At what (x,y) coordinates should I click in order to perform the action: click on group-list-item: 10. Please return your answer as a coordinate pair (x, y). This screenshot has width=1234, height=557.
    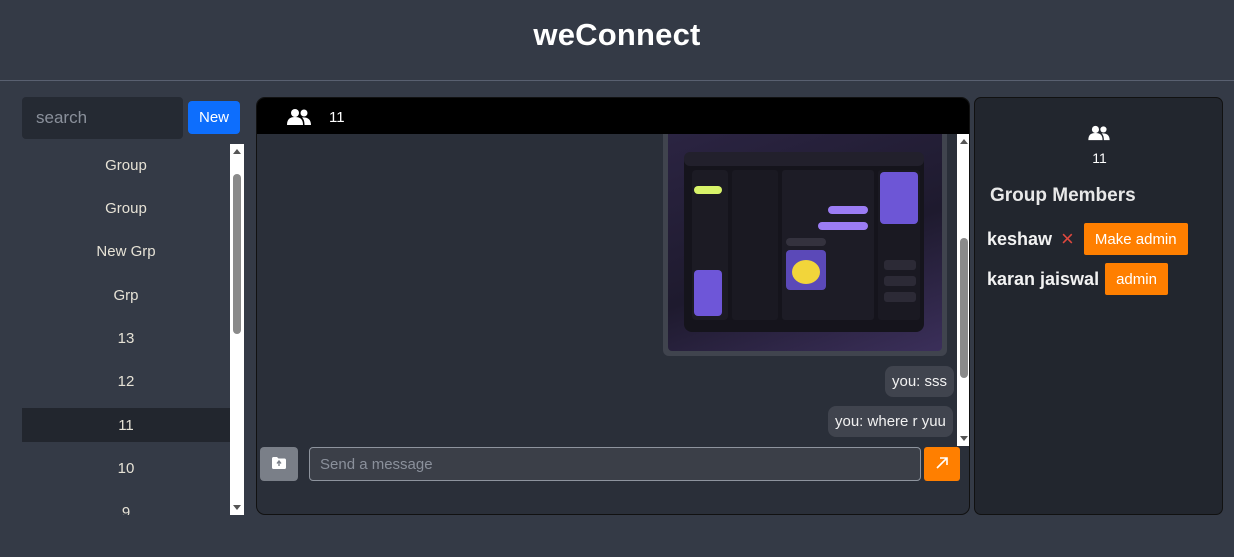
    Looking at the image, I should click on (126, 469).